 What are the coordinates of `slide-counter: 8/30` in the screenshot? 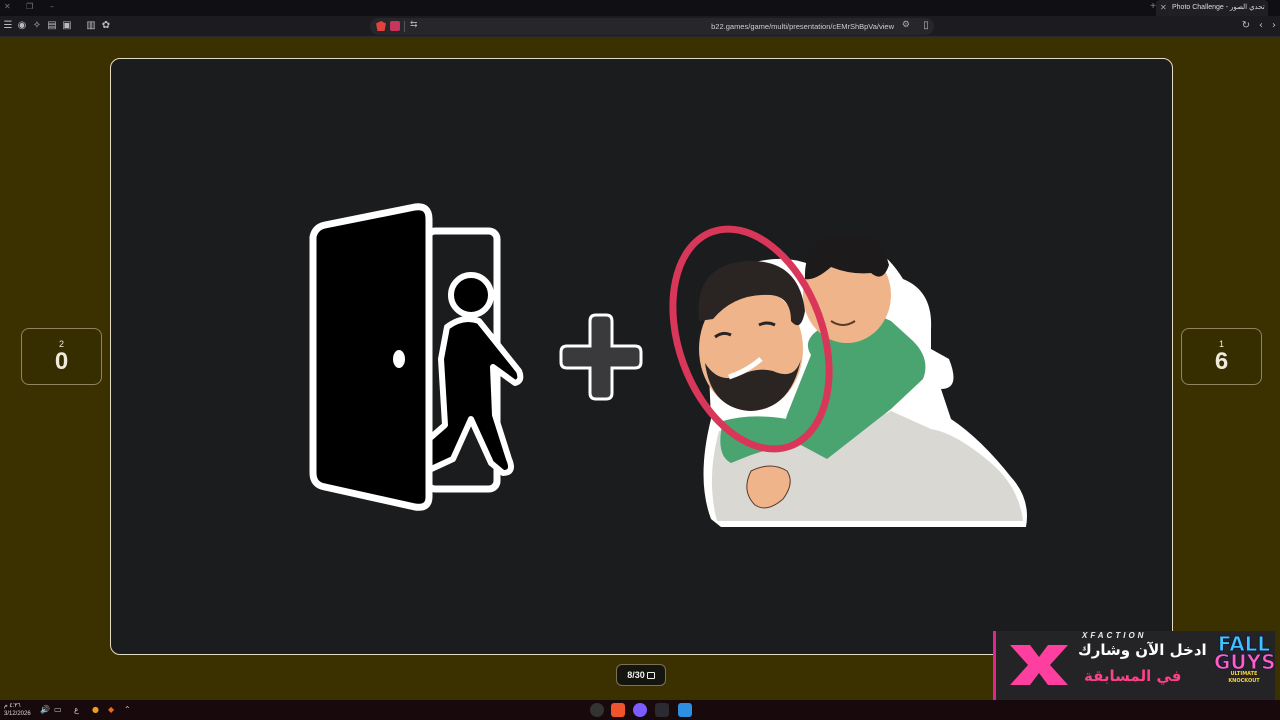 It's located at (641, 675).